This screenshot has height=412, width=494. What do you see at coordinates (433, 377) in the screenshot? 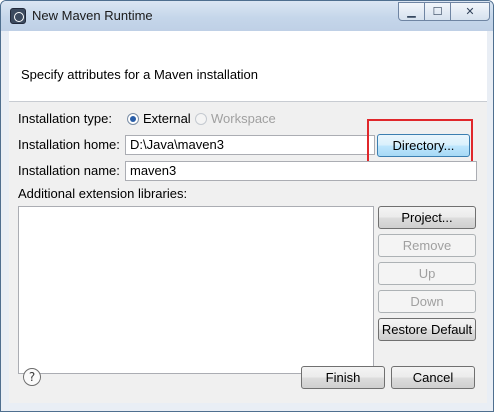
I see `cancel-button: Cancel` at bounding box center [433, 377].